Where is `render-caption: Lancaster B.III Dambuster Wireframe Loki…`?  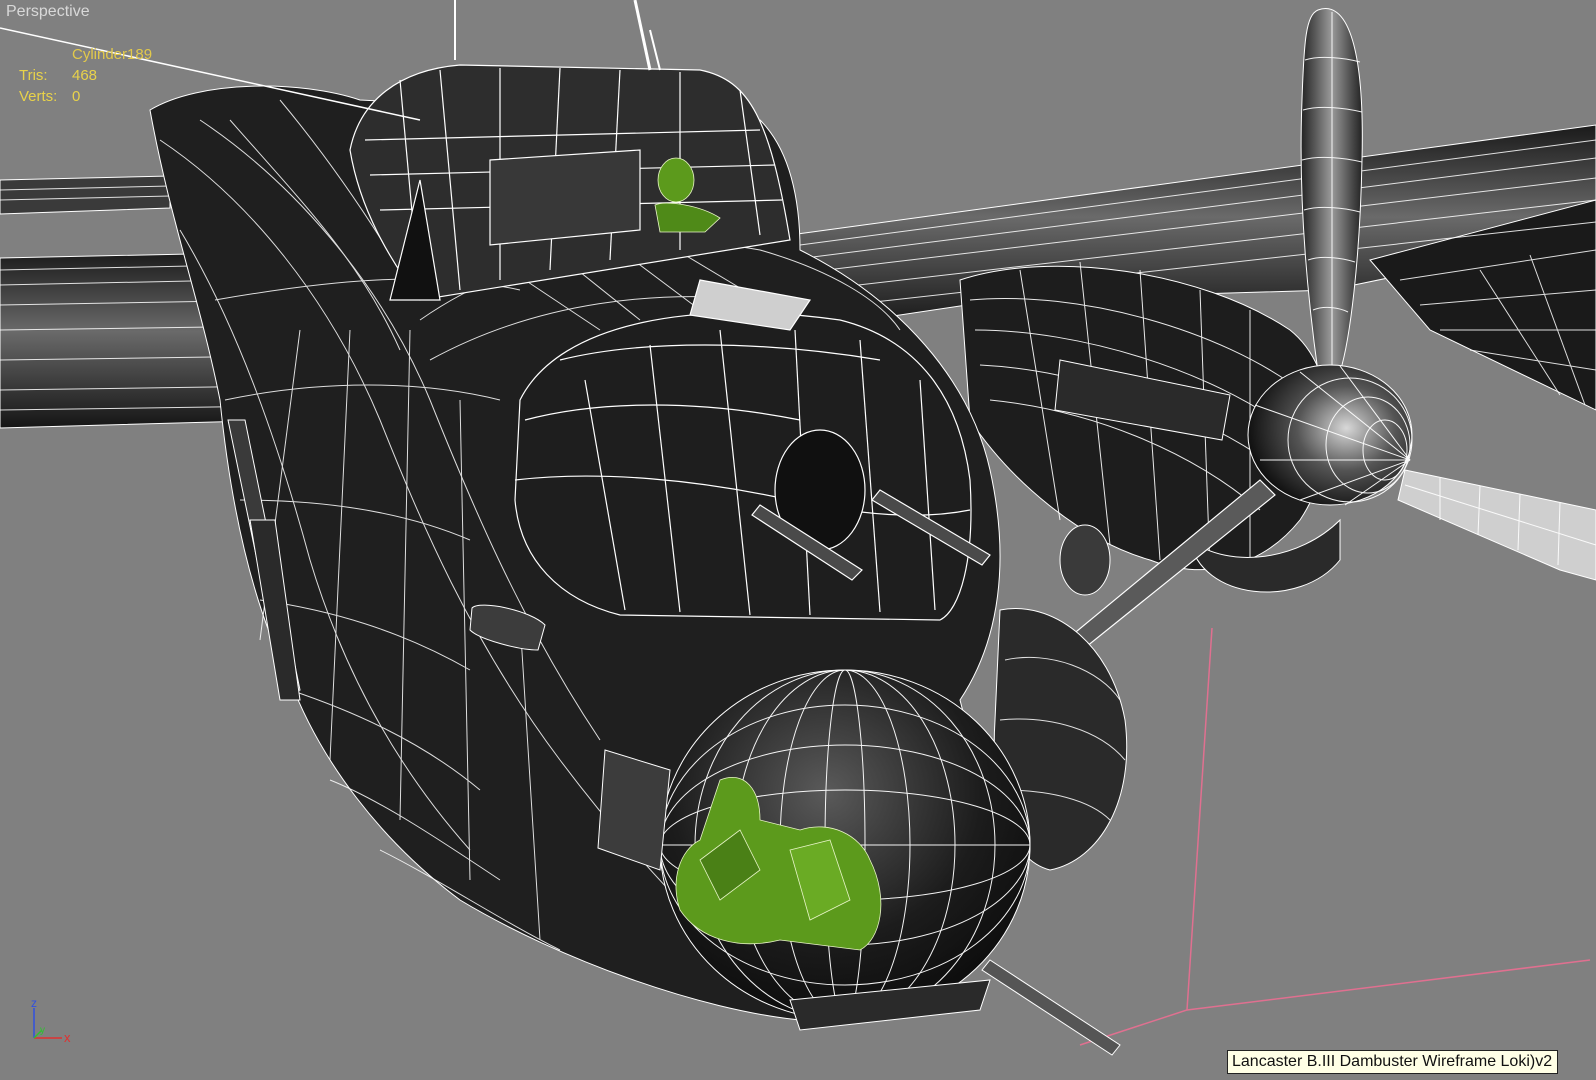 render-caption: Lancaster B.III Dambuster Wireframe Loki… is located at coordinates (1393, 1062).